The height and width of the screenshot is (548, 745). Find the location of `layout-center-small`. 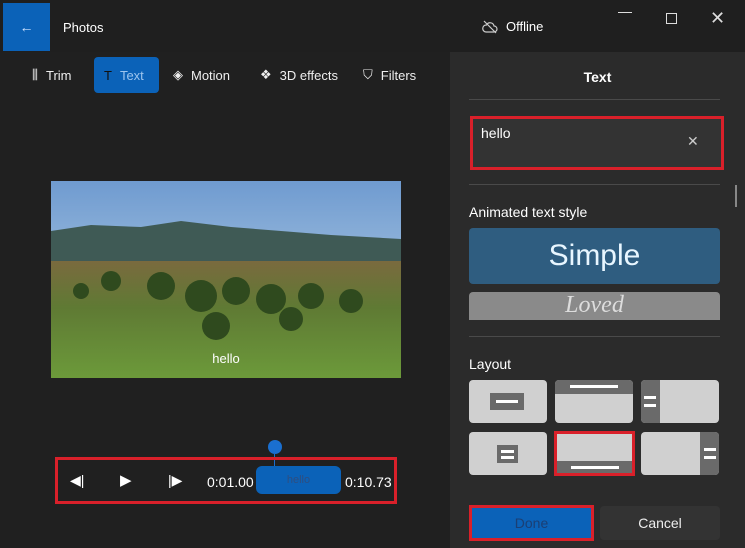

layout-center-small is located at coordinates (508, 453).